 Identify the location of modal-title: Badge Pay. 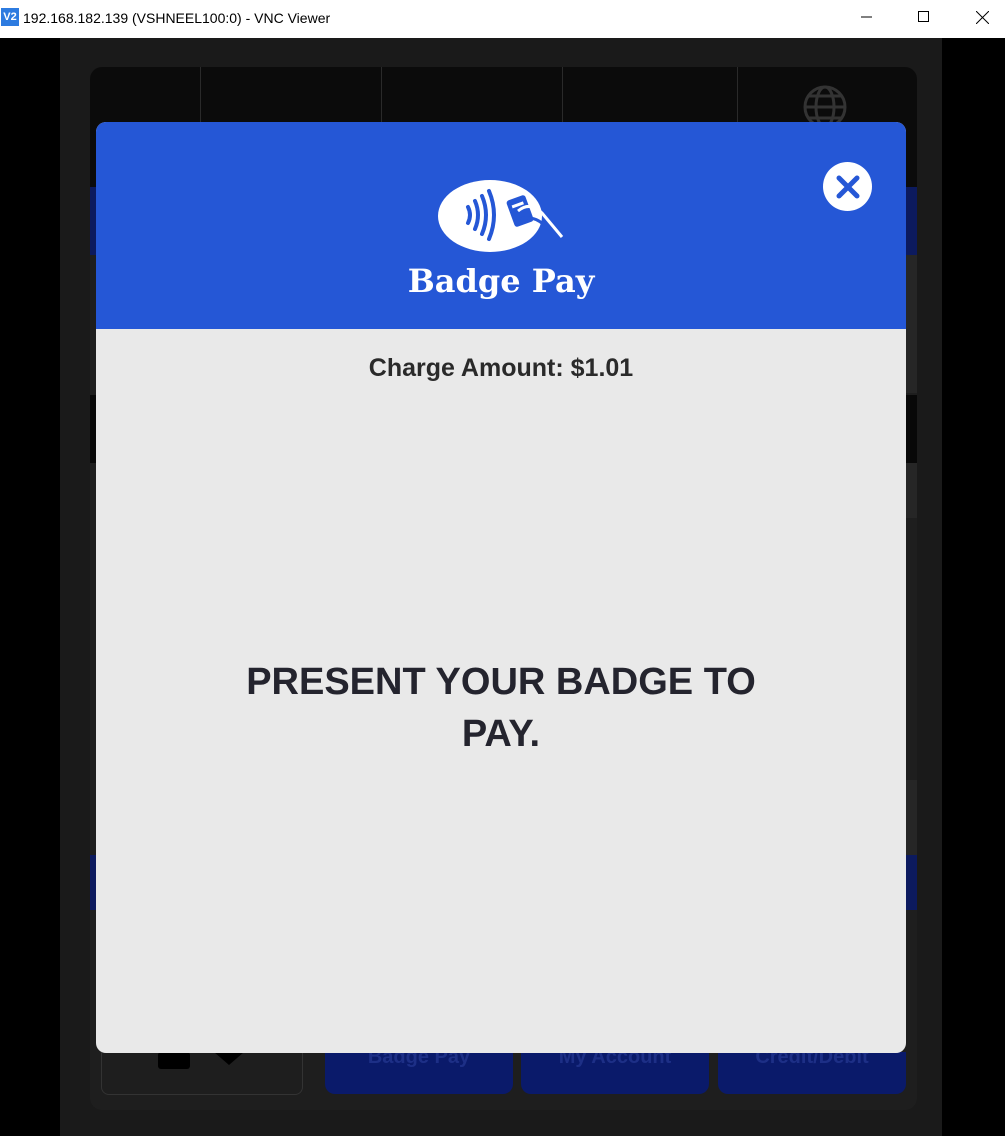
(501, 281).